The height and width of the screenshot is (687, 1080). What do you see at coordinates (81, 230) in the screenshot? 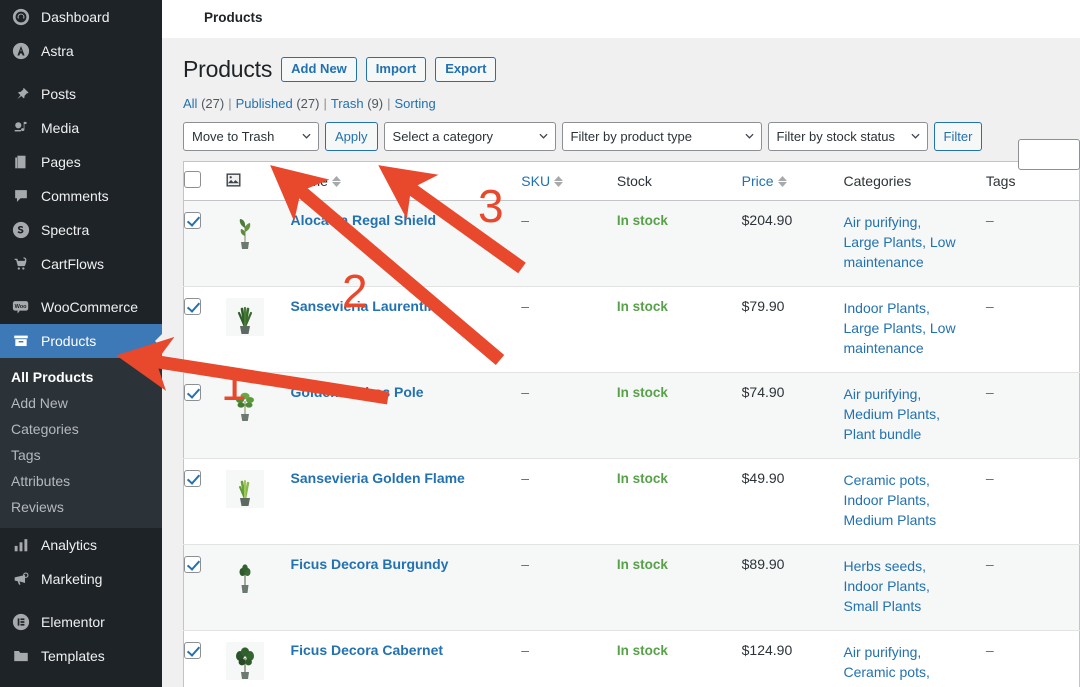
I see `sidebar-item-spectra: Spectra` at bounding box center [81, 230].